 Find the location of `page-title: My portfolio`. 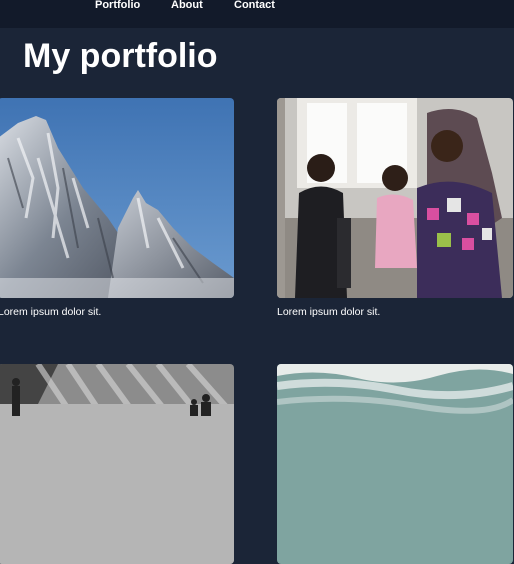

page-title: My portfolio is located at coordinates (120, 56).